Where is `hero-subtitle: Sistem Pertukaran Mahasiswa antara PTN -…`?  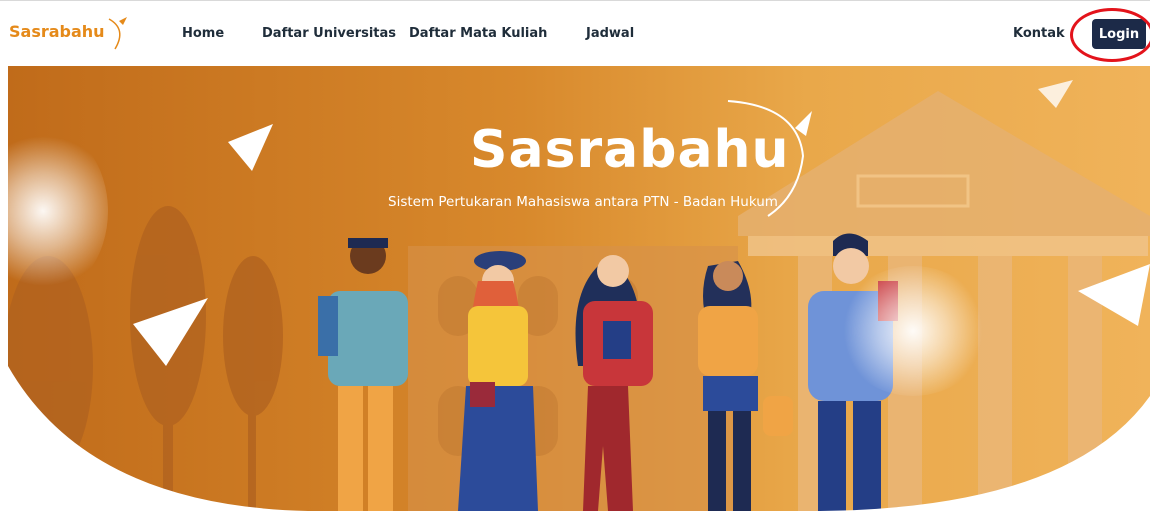 hero-subtitle: Sistem Pertukaran Mahasiswa antara PTN -… is located at coordinates (583, 202).